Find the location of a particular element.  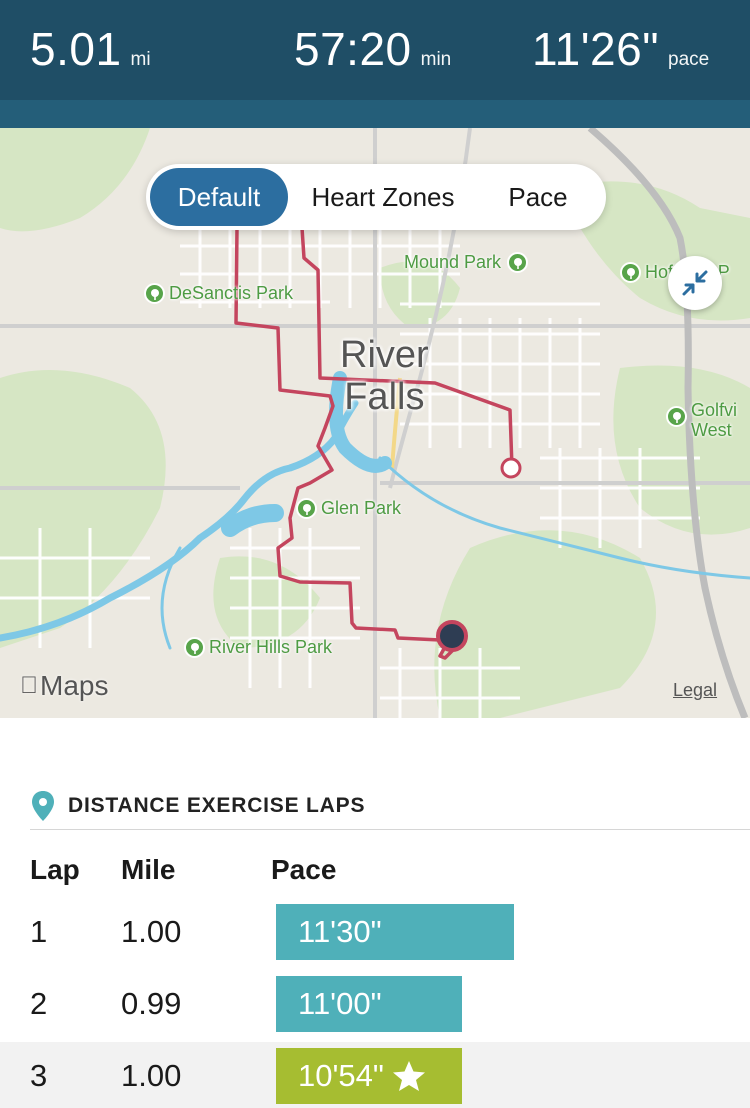

legal-link: Legal is located at coordinates (695, 690).